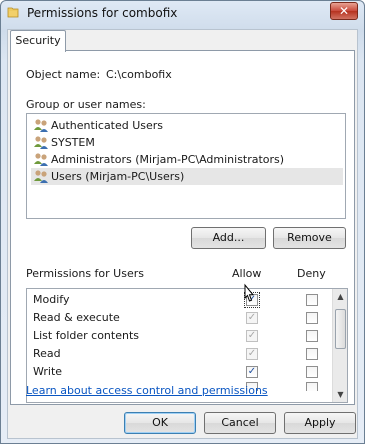  Describe the element at coordinates (179, 300) in the screenshot. I see `permission-row-modify: Modify ✓` at that location.